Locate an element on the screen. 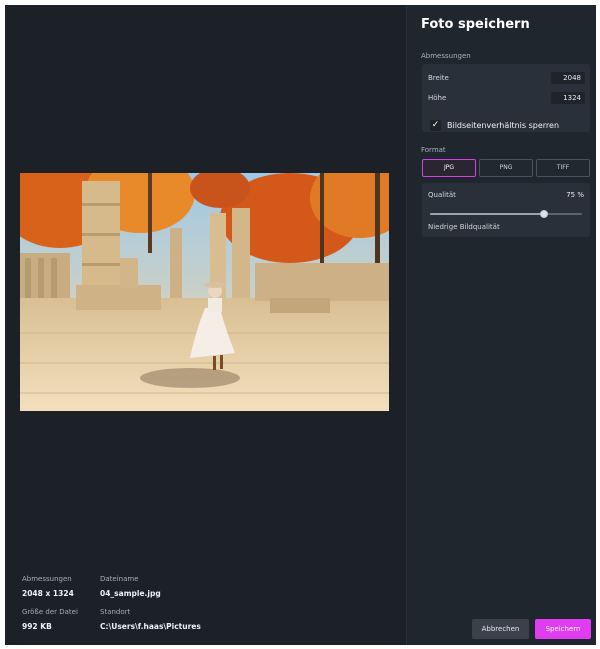 The image size is (600, 649). file-size-label: Größe der Datei is located at coordinates (50, 612).